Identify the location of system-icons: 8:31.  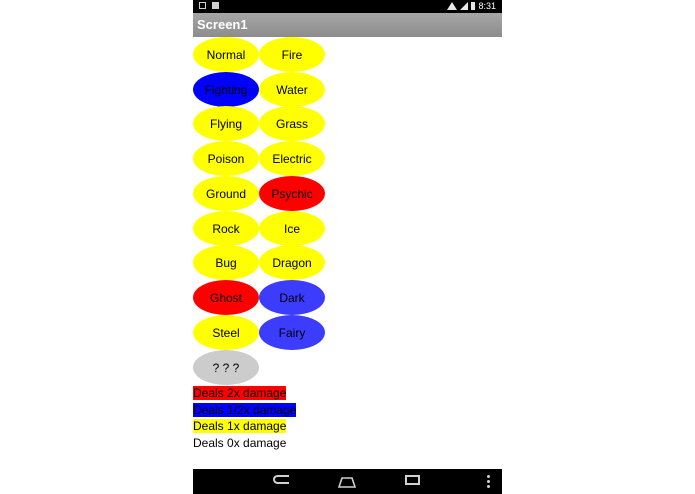
(471, 6).